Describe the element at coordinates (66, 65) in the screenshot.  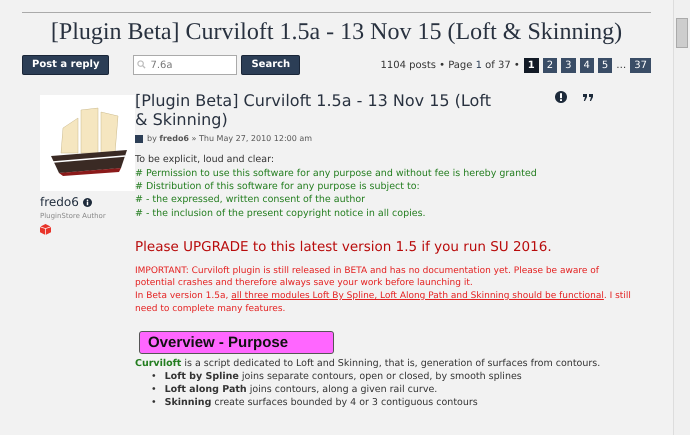
I see `post-reply-button: Post a reply` at that location.